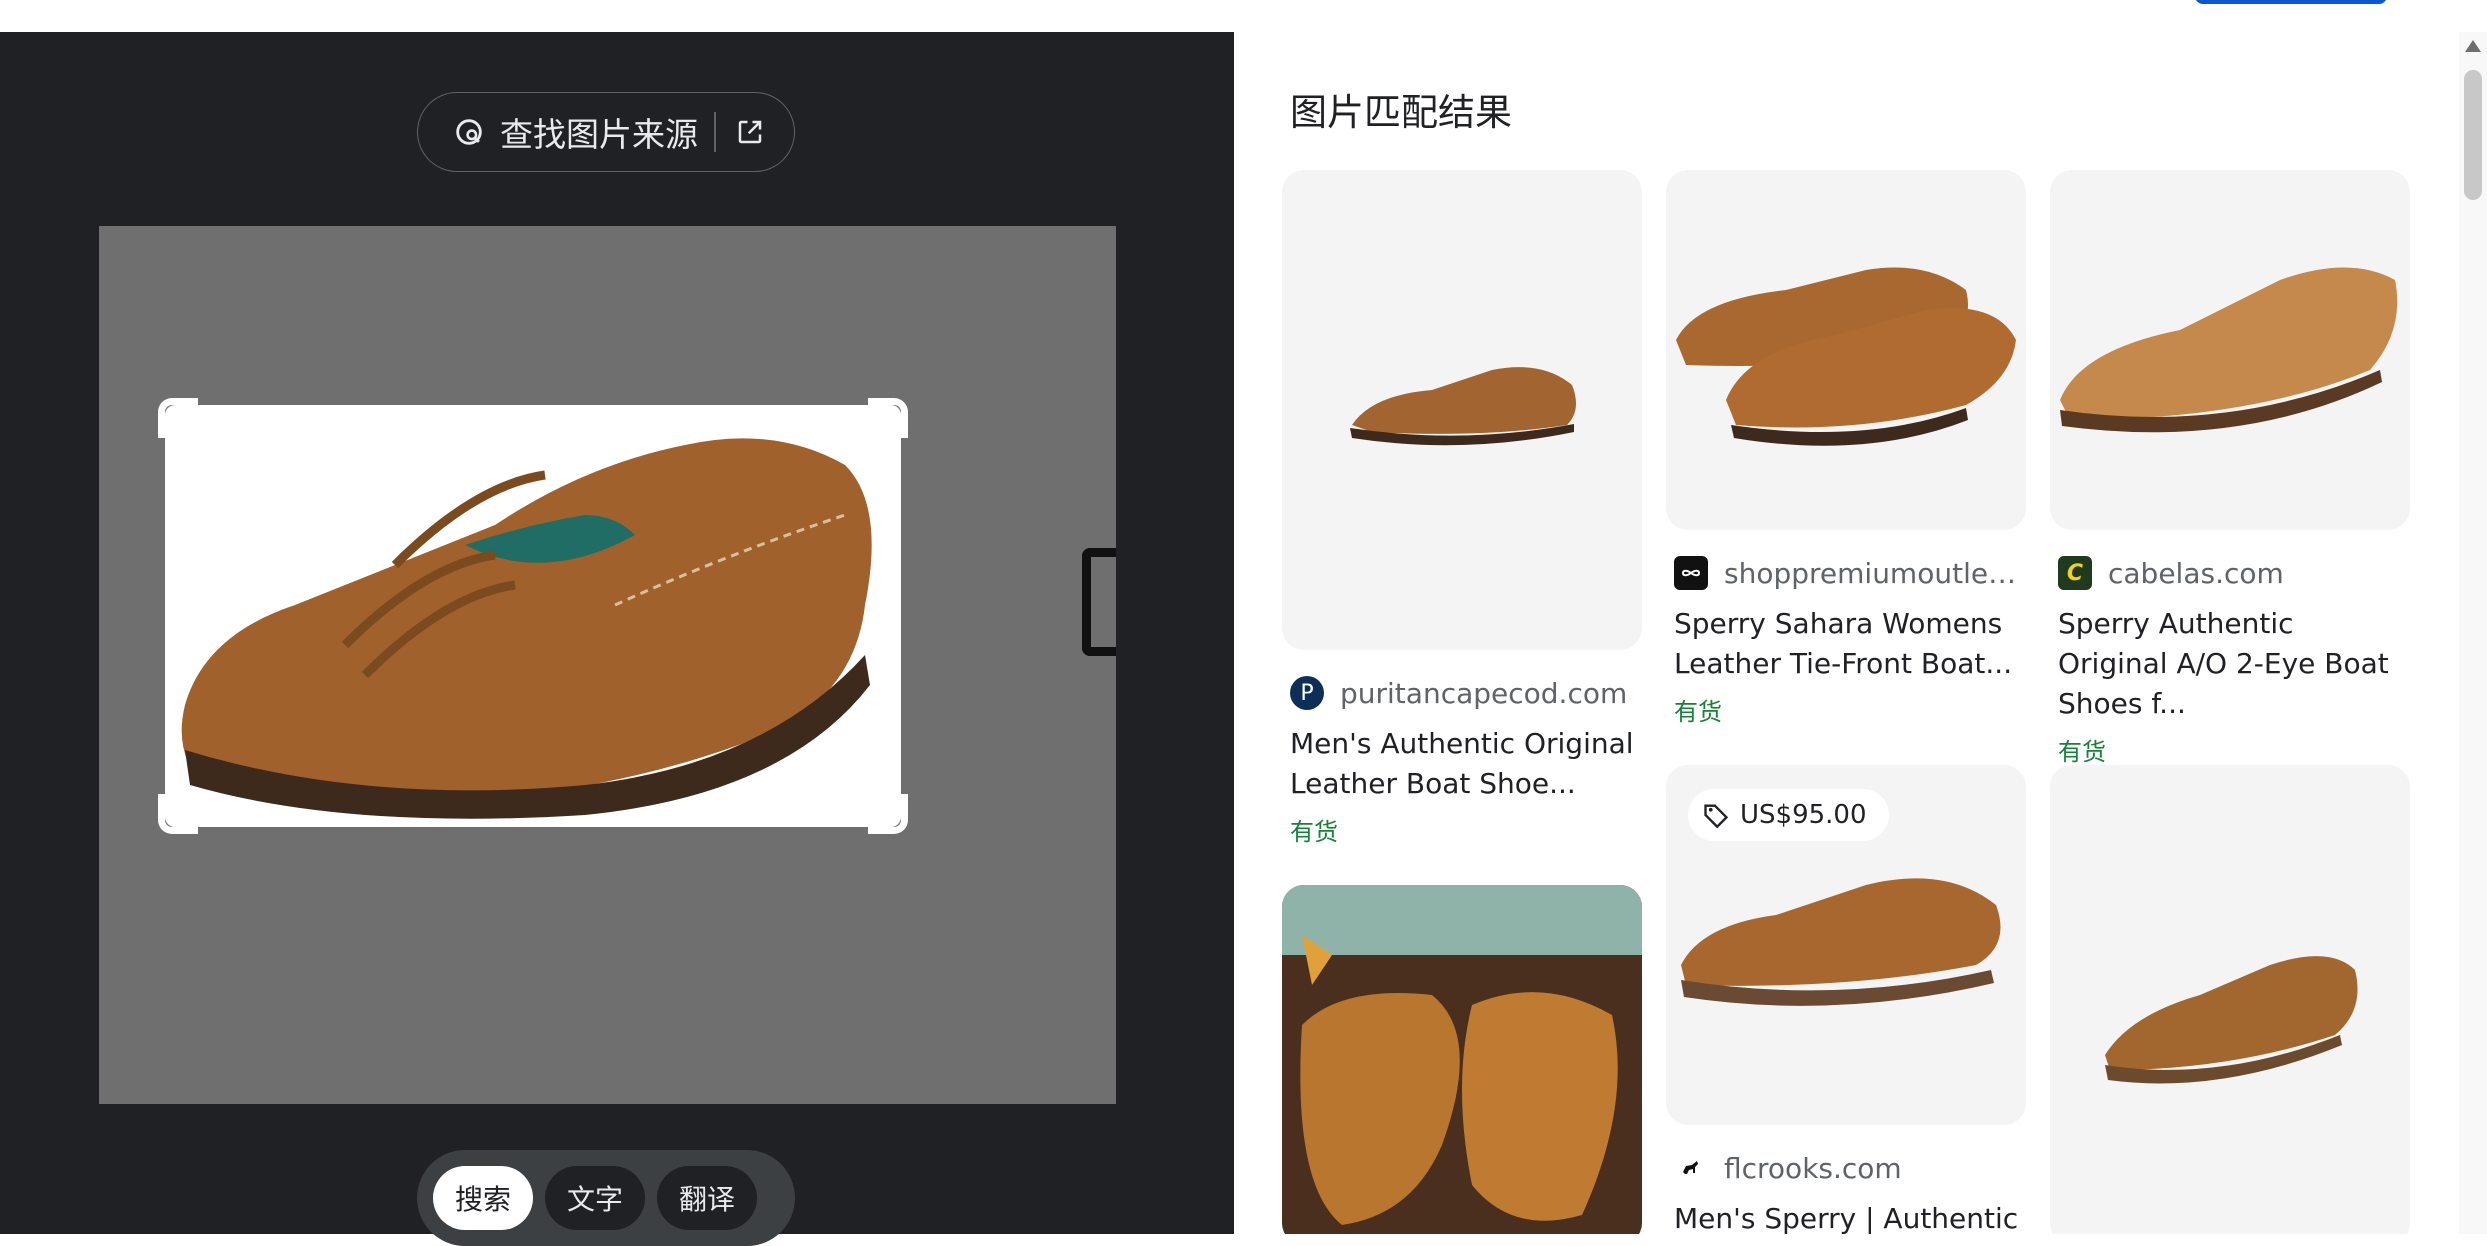  I want to click on result-domain: cabelas.com, so click(2196, 573).